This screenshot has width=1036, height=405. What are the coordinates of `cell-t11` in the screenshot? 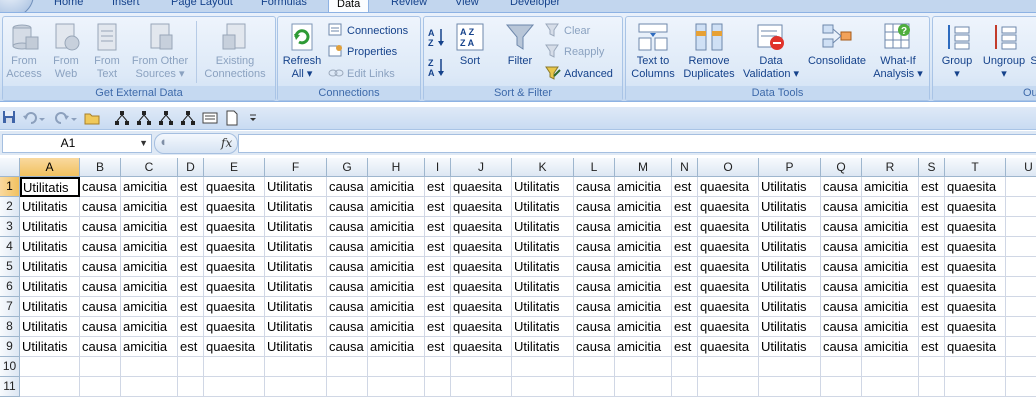 It's located at (975, 387).